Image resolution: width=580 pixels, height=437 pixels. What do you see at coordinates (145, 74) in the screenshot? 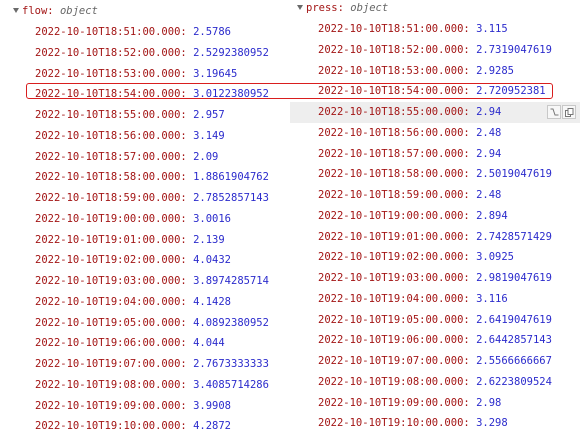
I see `flow-entry-row: 2022-10-10T18:53:00.000: 3.19645` at bounding box center [145, 74].